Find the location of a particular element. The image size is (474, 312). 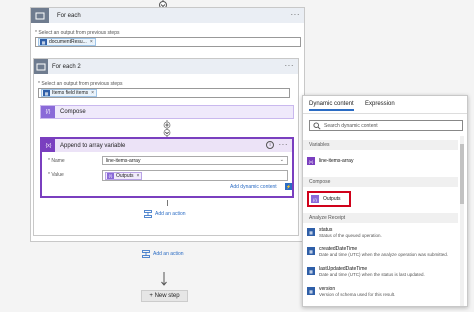

name-field-label: * Name is located at coordinates (56, 161).